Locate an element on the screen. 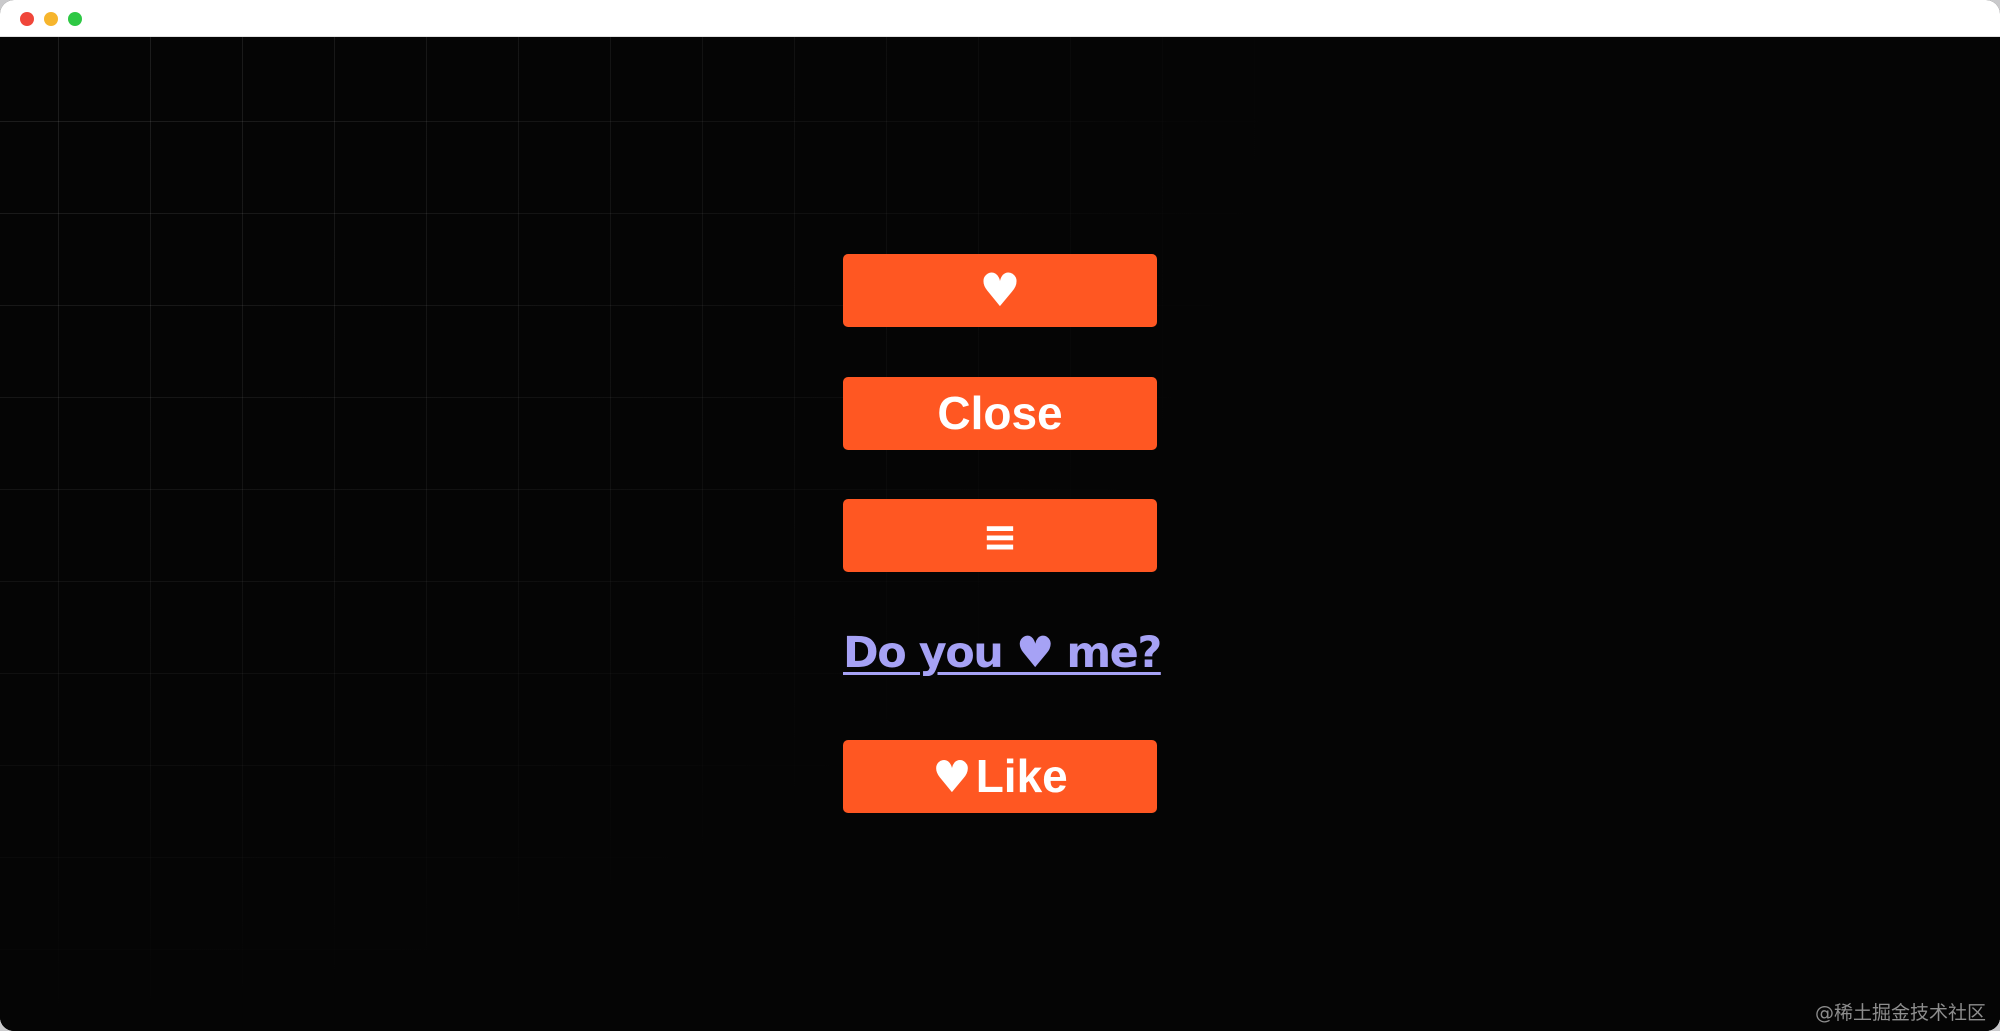 The height and width of the screenshot is (1031, 2000). menu-icon: ≡ is located at coordinates (1000, 536).